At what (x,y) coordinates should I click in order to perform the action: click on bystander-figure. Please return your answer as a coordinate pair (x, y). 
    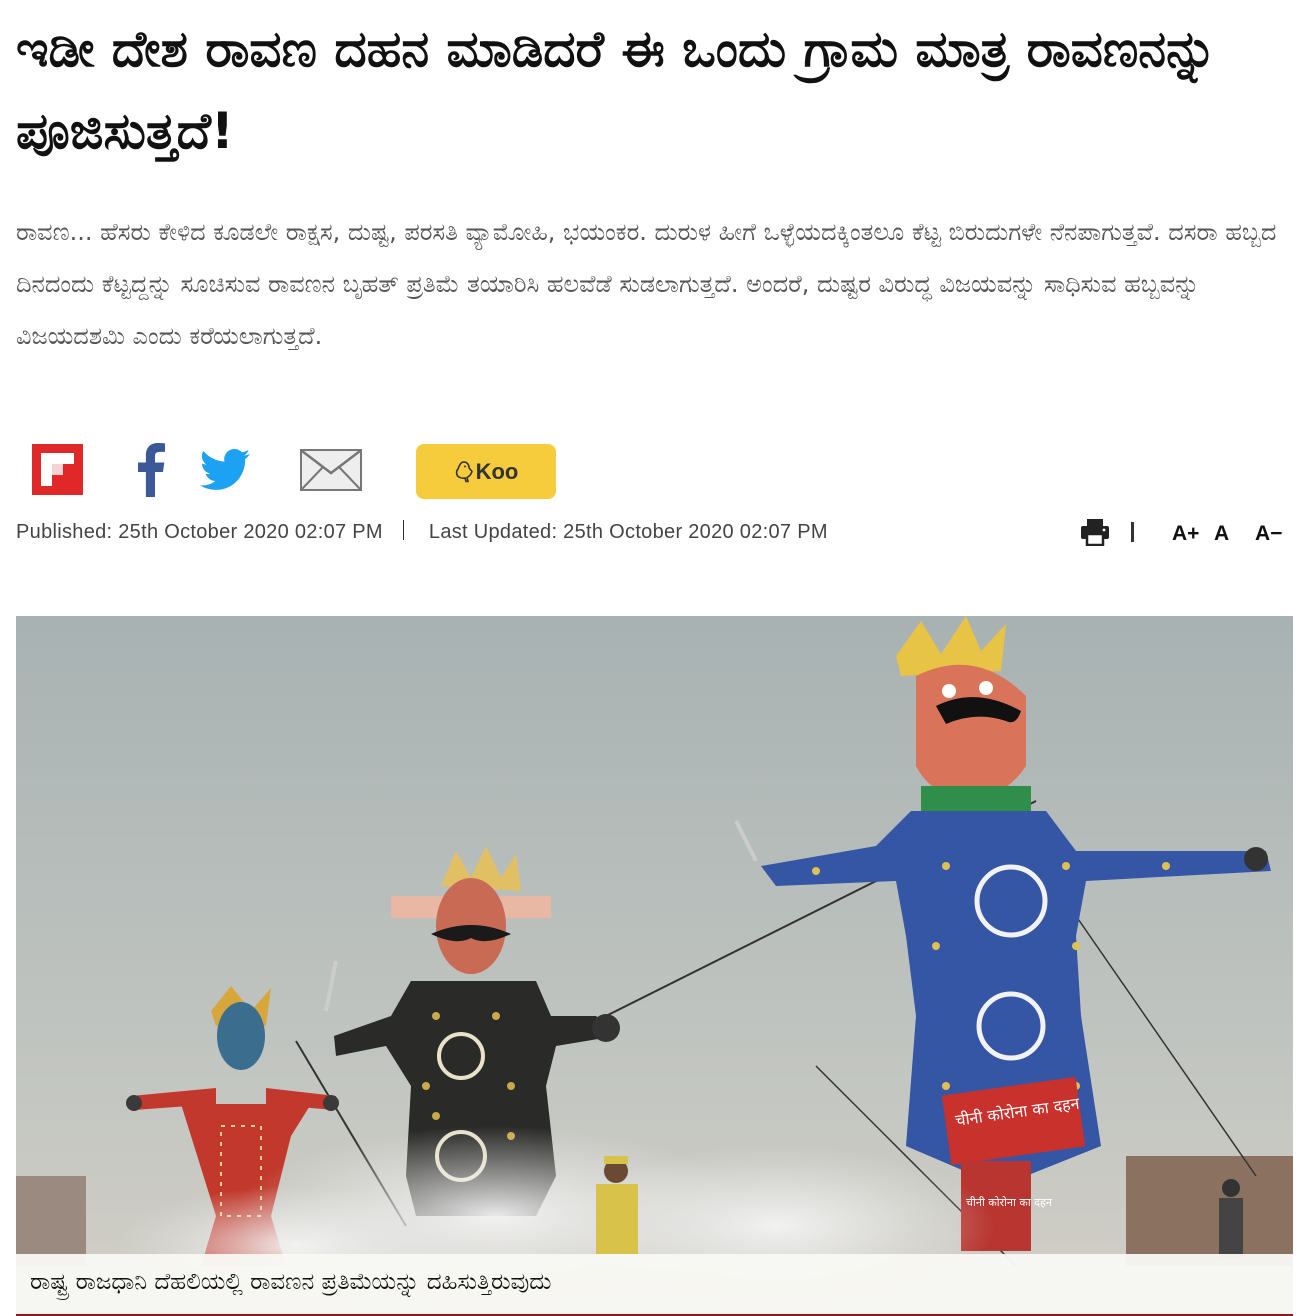
    Looking at the image, I should click on (1231, 1218).